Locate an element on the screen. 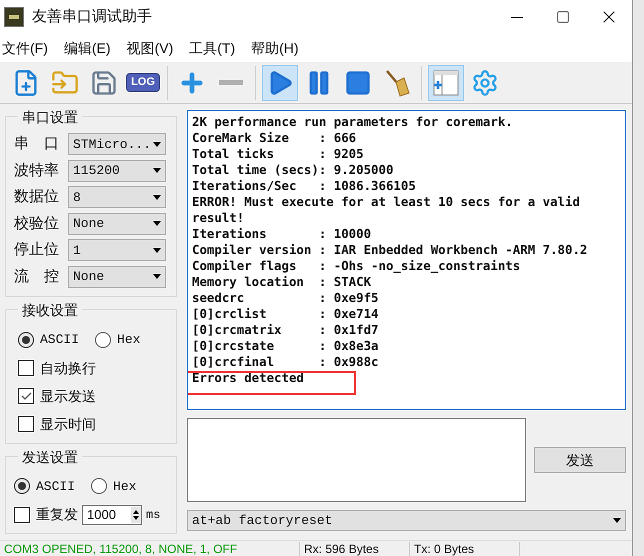 The width and height of the screenshot is (644, 556). field-label: 数据位 is located at coordinates (37, 197).